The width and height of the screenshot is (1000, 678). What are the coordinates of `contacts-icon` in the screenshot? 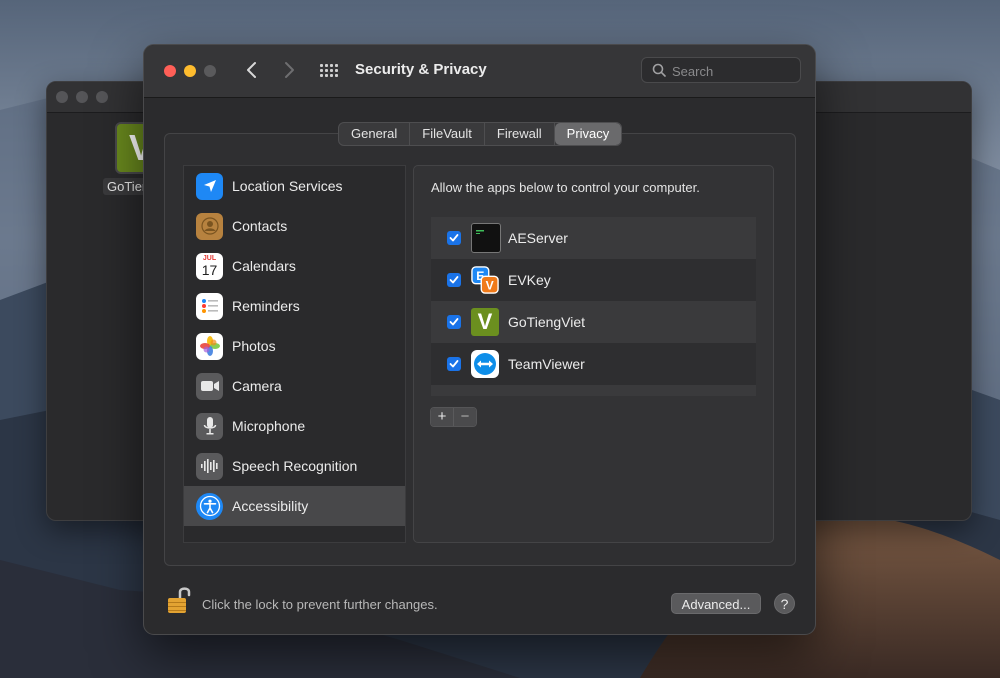 It's located at (209, 226).